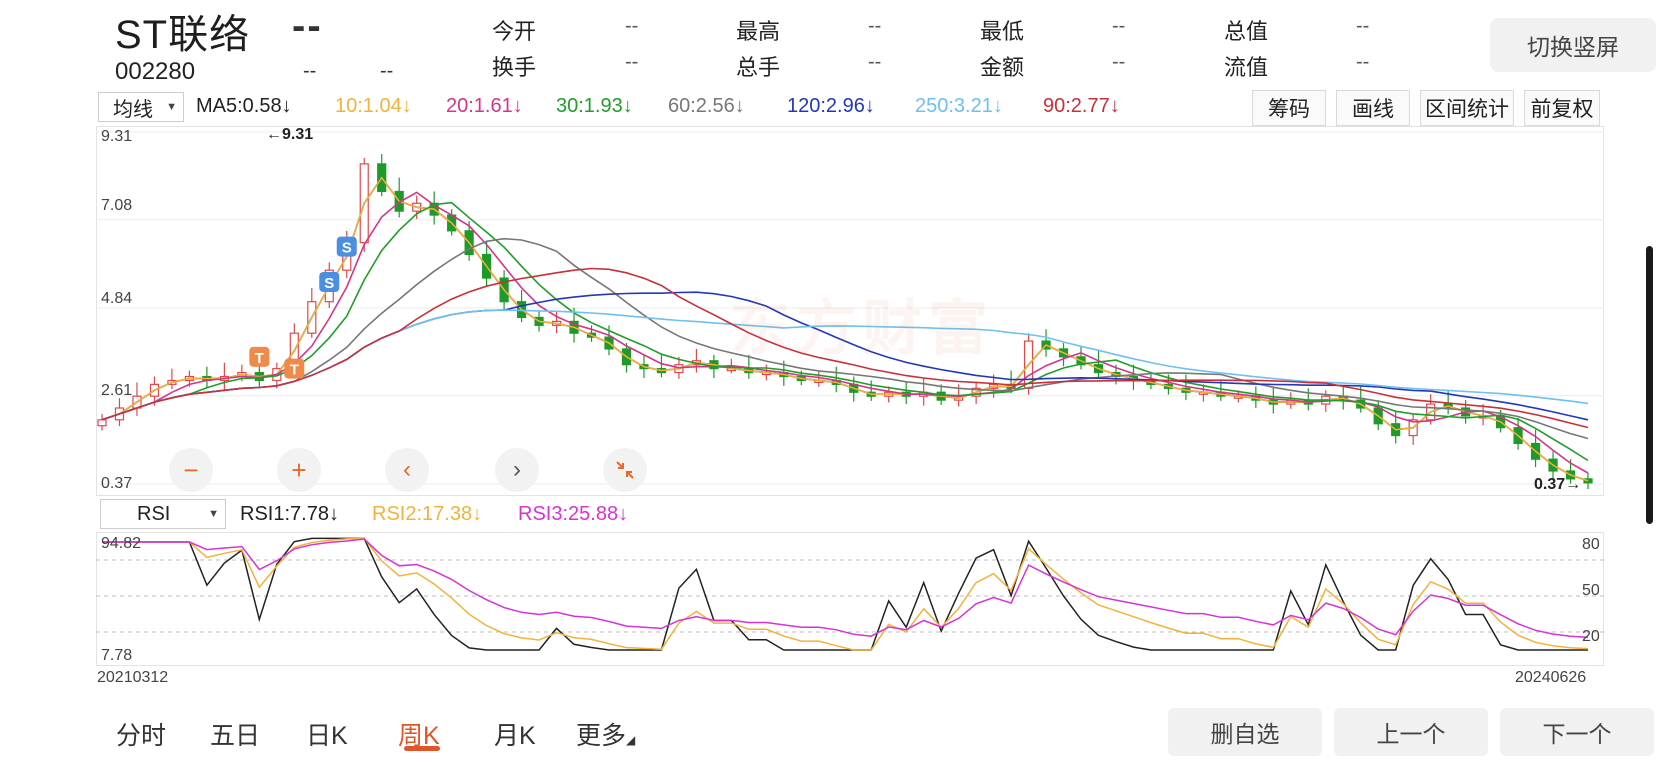 This screenshot has height=768, width=1665. I want to click on rsi-type-label: RSI, so click(154, 513).